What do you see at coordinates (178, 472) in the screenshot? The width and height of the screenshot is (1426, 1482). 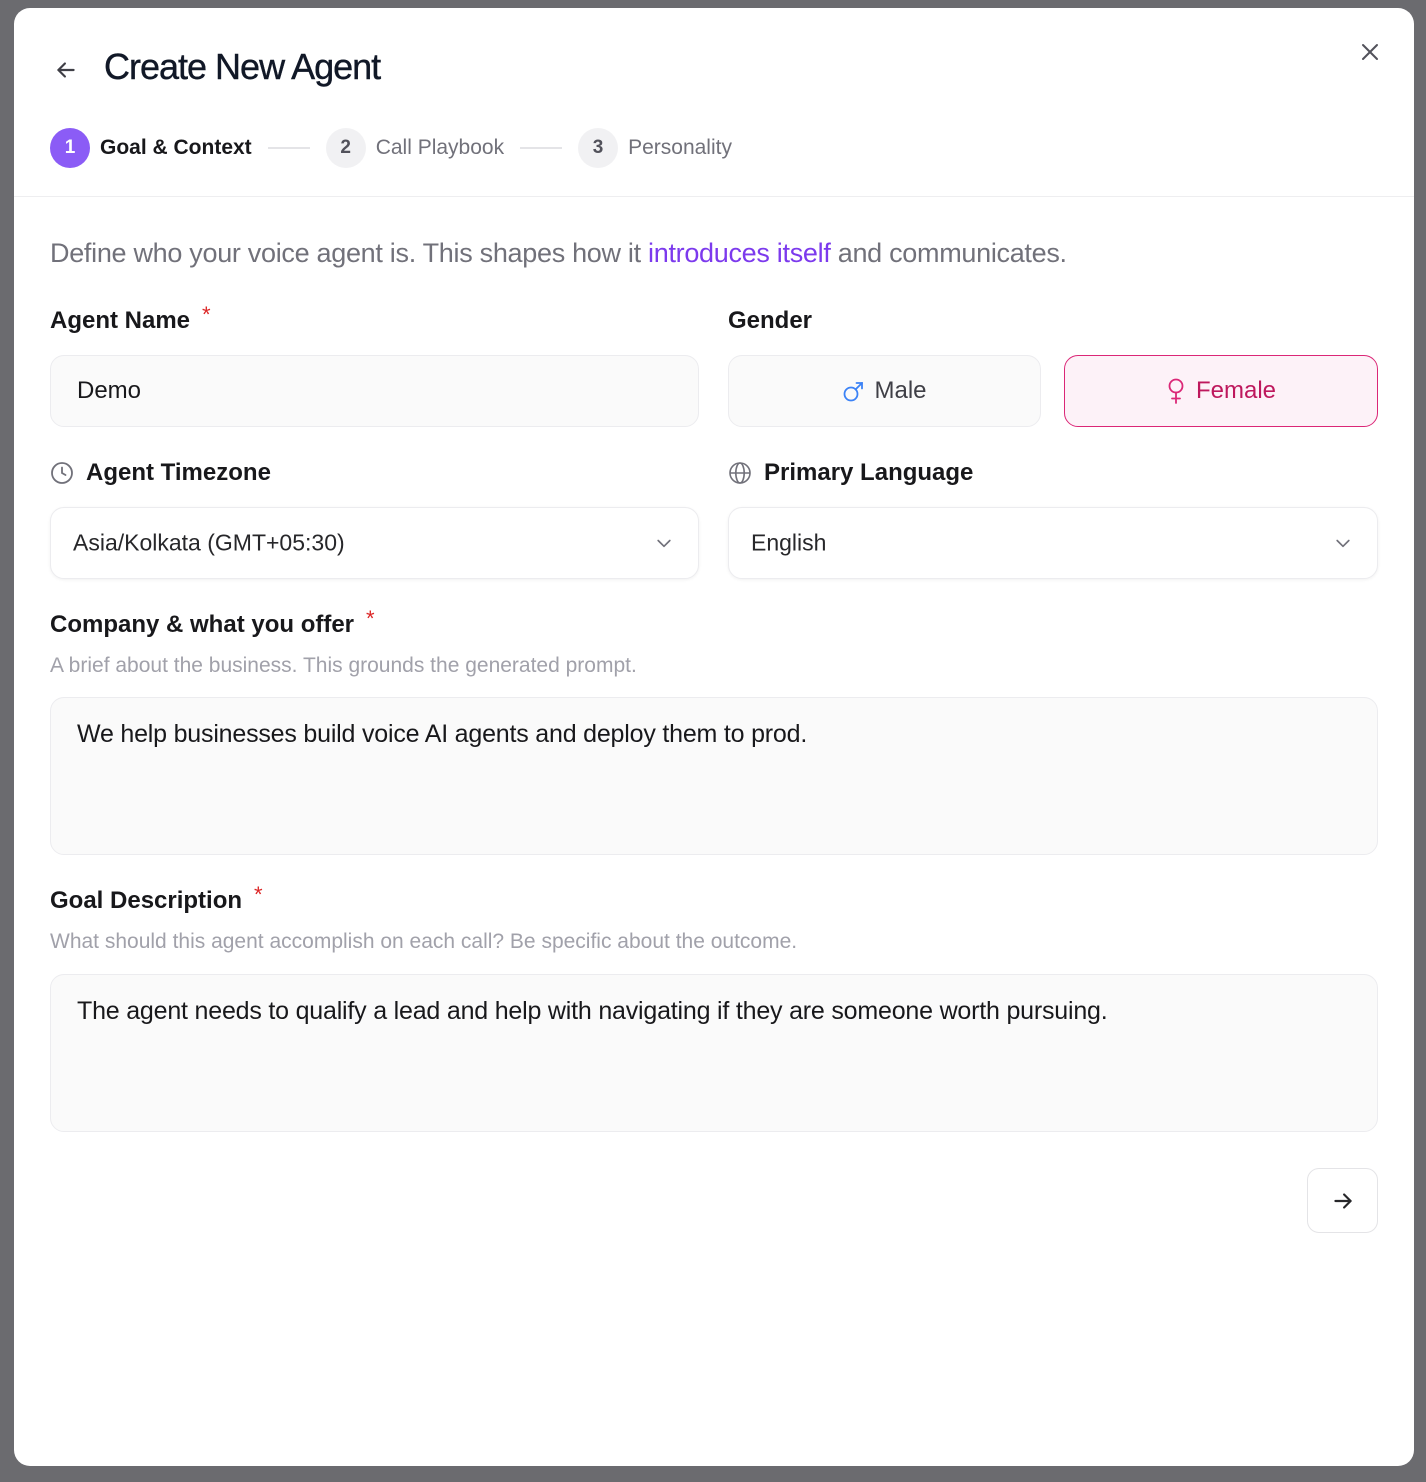 I see `timezone-label-text: Agent Timezone` at bounding box center [178, 472].